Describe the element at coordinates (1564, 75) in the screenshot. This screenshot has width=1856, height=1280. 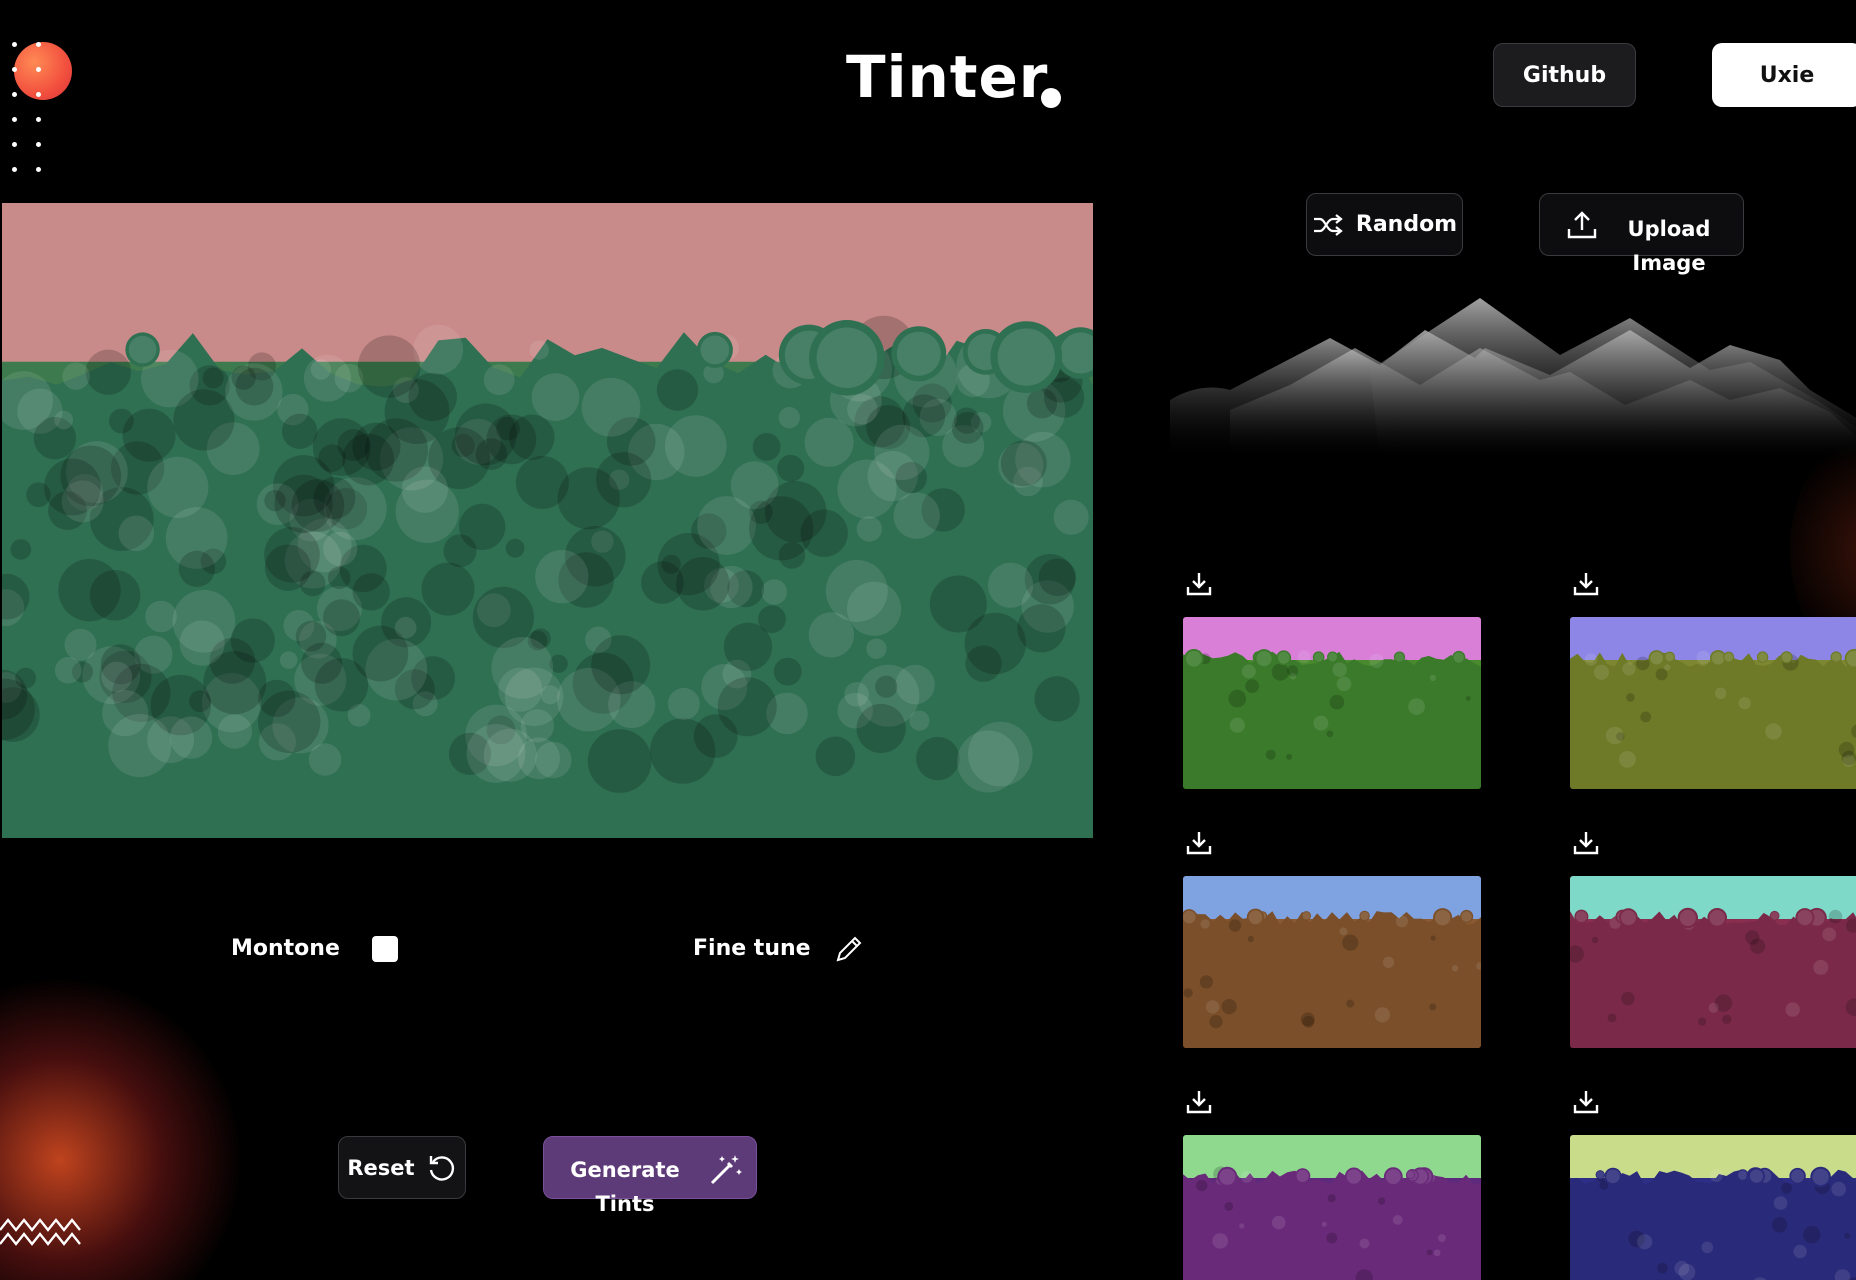
I see `github-button: Github` at that location.